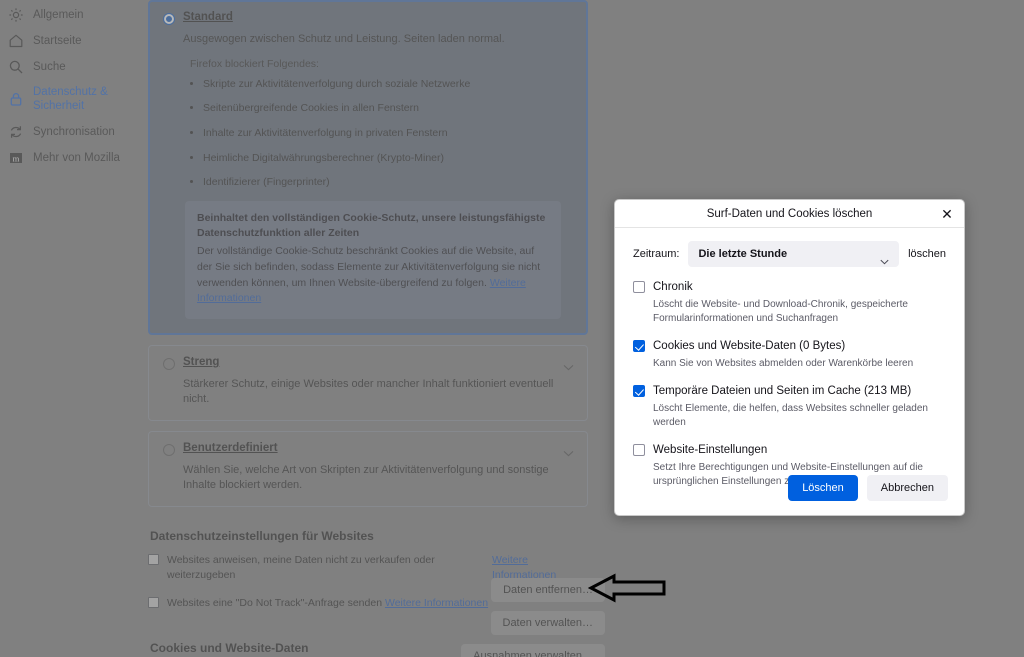  I want to click on mozilla-icon: m, so click(16, 158).